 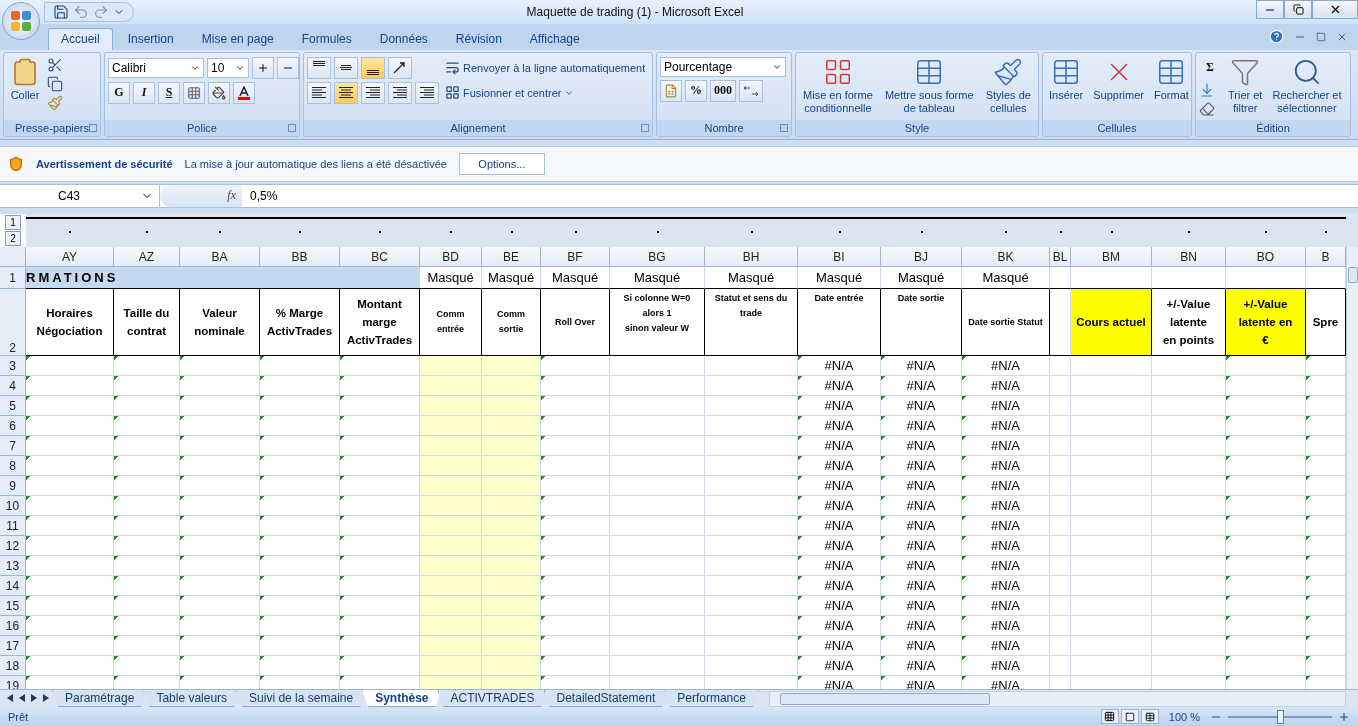 What do you see at coordinates (711, 699) in the screenshot?
I see `sheet-tab: Performance` at bounding box center [711, 699].